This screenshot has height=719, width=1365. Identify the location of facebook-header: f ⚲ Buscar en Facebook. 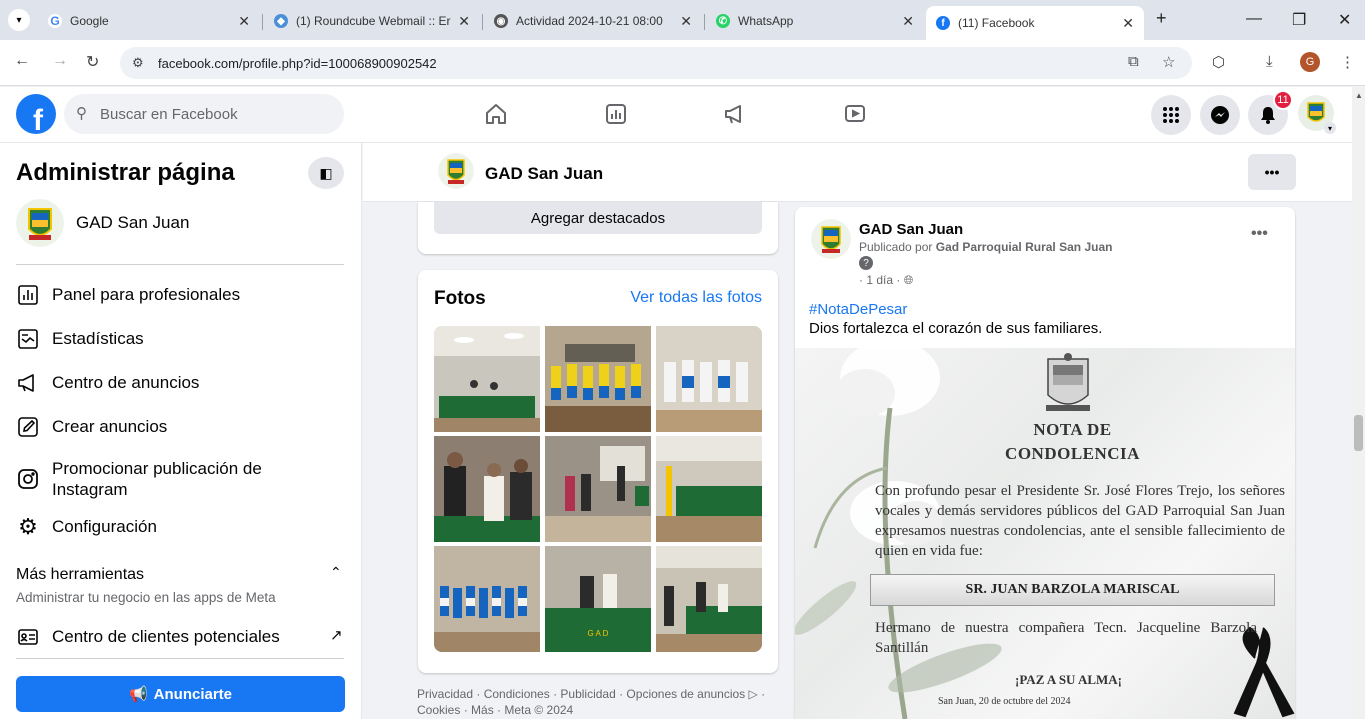
(676, 115).